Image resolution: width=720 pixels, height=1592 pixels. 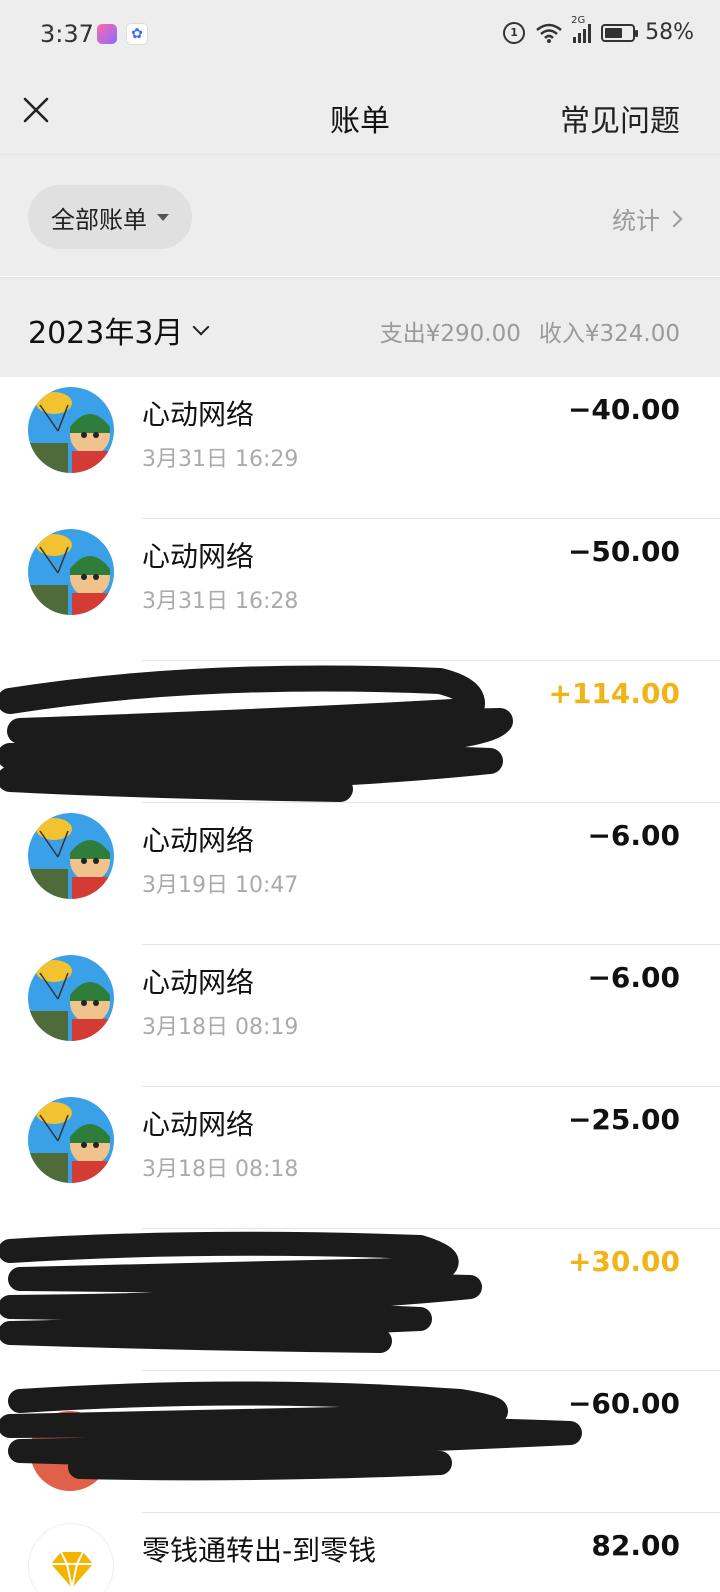 I want to click on transaction-amount: +114.00, so click(x=614, y=693).